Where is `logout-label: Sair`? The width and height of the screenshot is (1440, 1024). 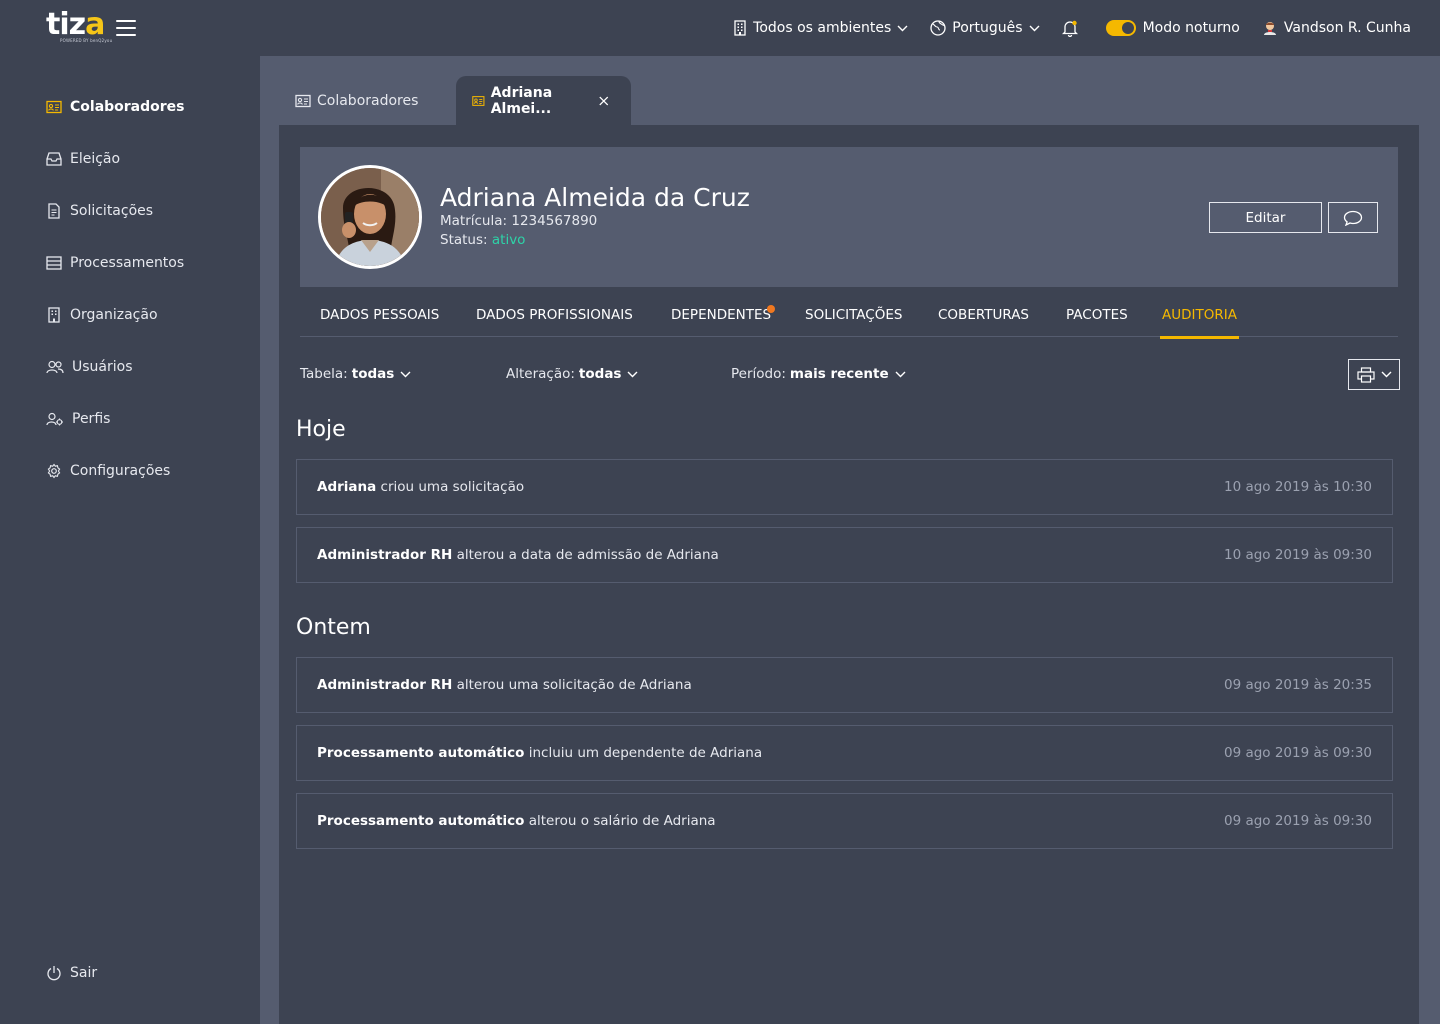 logout-label: Sair is located at coordinates (84, 973).